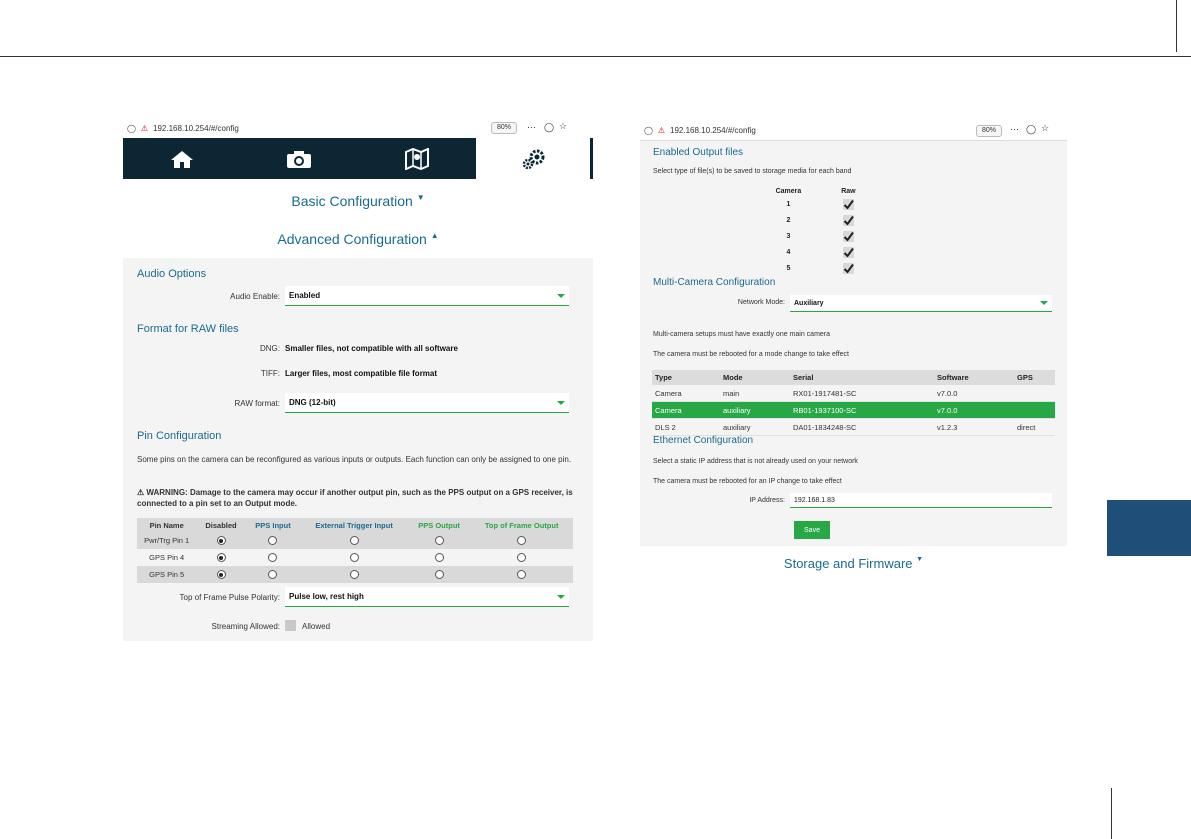 The width and height of the screenshot is (1191, 839). Describe the element at coordinates (810, 204) in the screenshot. I see `table-row: 1` at that location.